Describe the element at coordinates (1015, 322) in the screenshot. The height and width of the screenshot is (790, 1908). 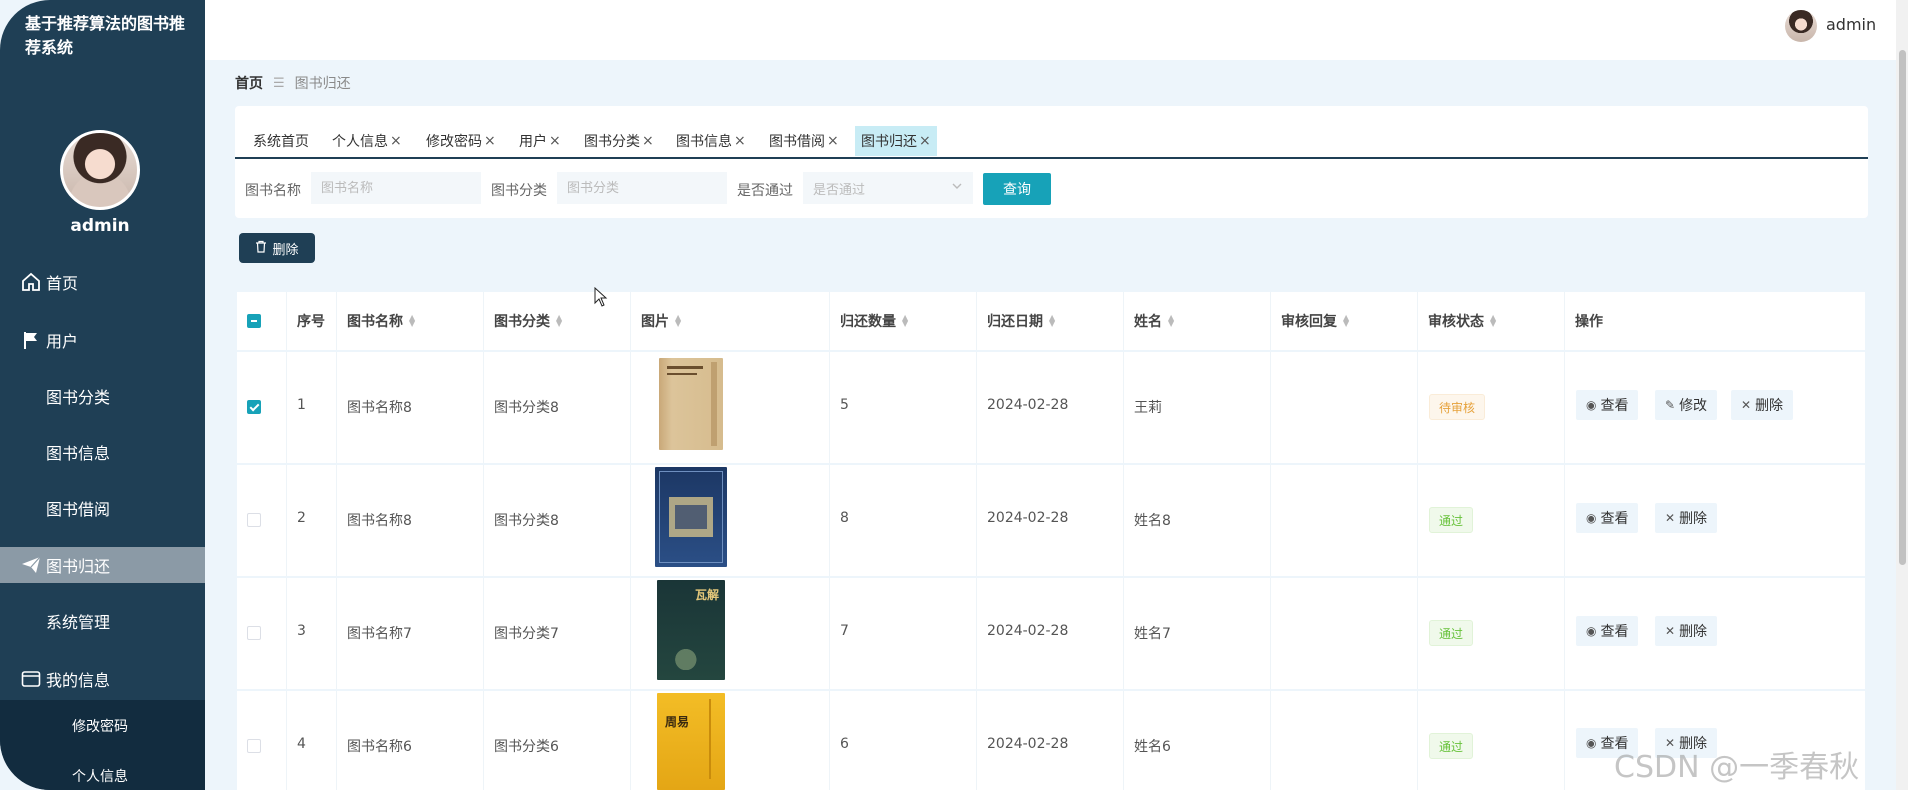
I see `header-label: 归还日期` at that location.